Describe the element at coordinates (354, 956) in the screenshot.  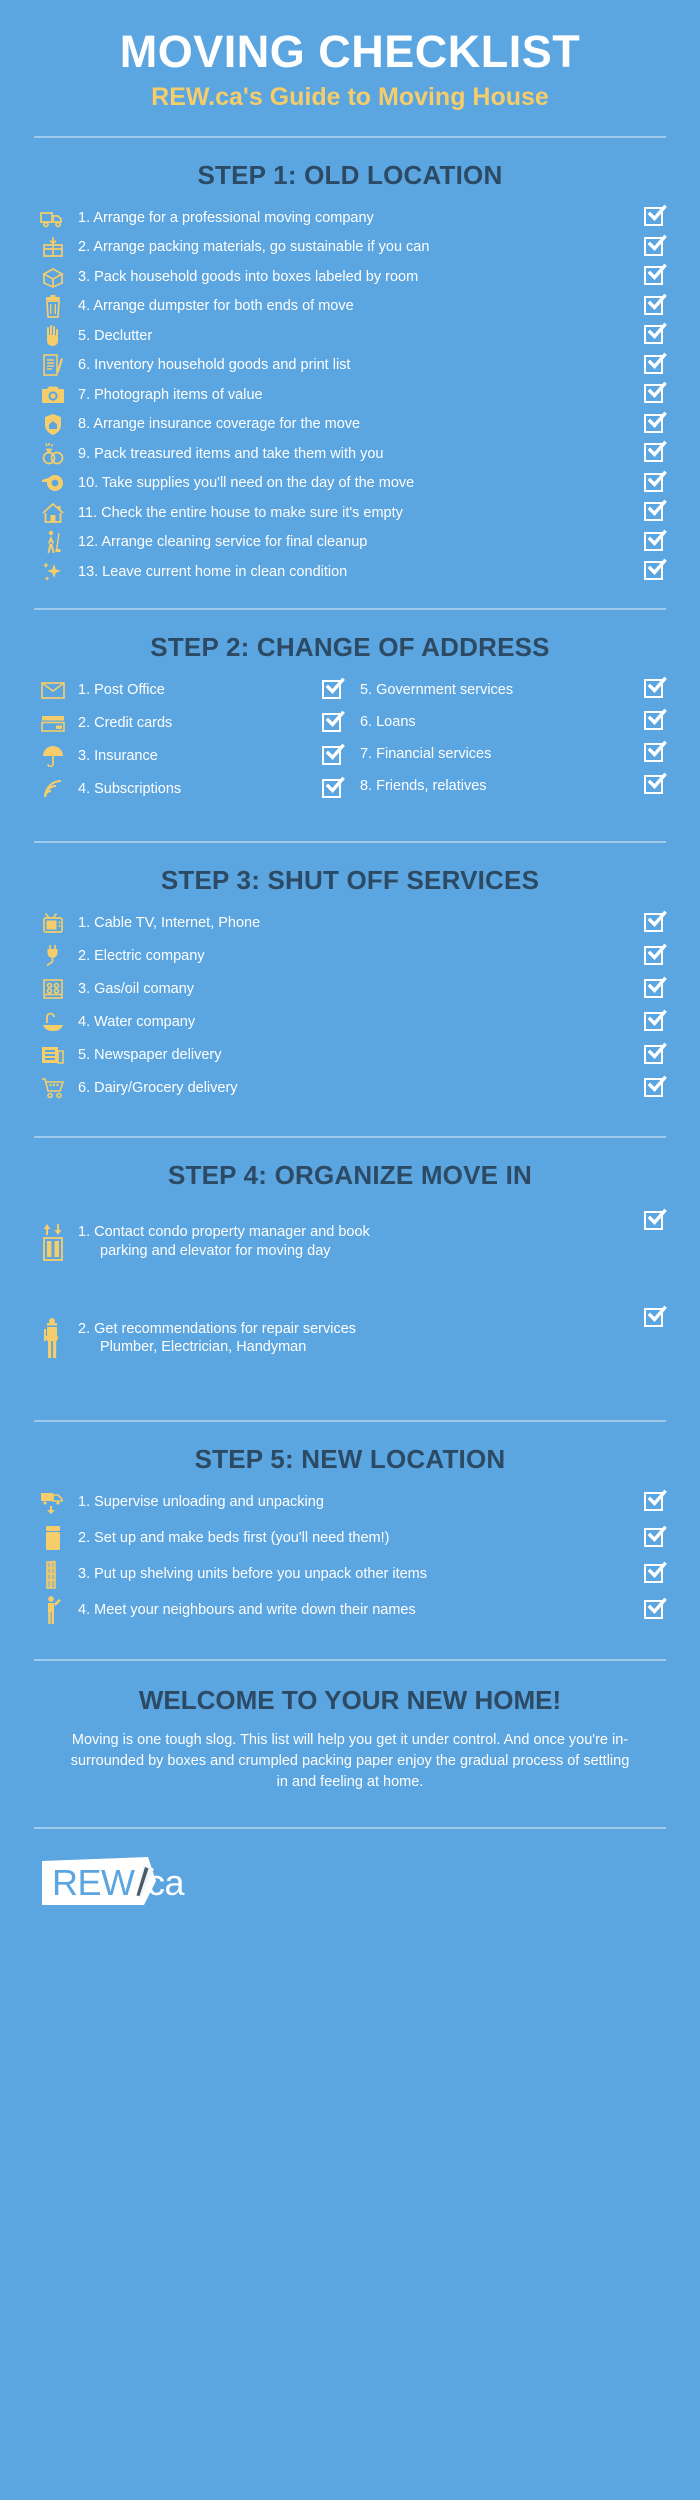
I see `list-item: 2. Electric company` at that location.